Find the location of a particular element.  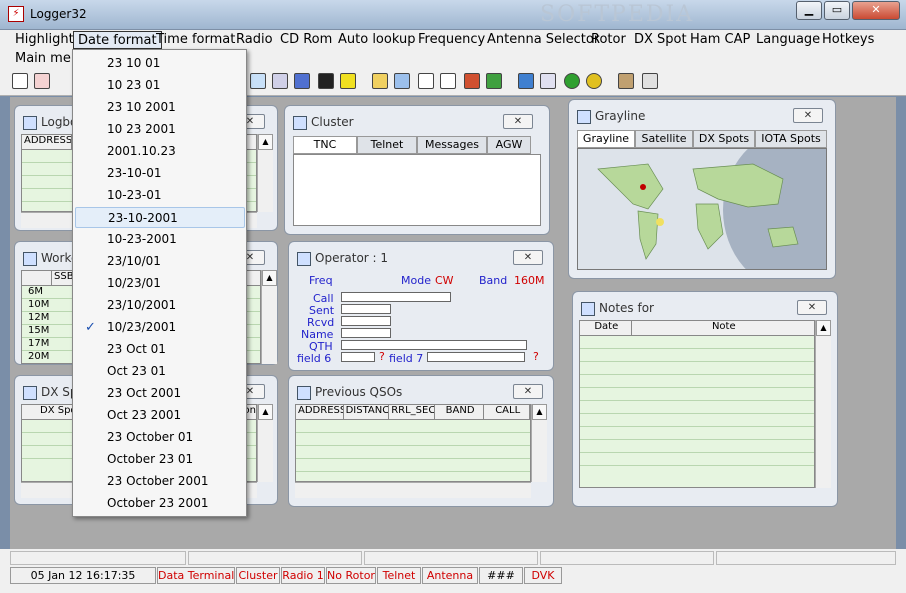

date-format-option: 23 Oct 01 is located at coordinates (160, 349).